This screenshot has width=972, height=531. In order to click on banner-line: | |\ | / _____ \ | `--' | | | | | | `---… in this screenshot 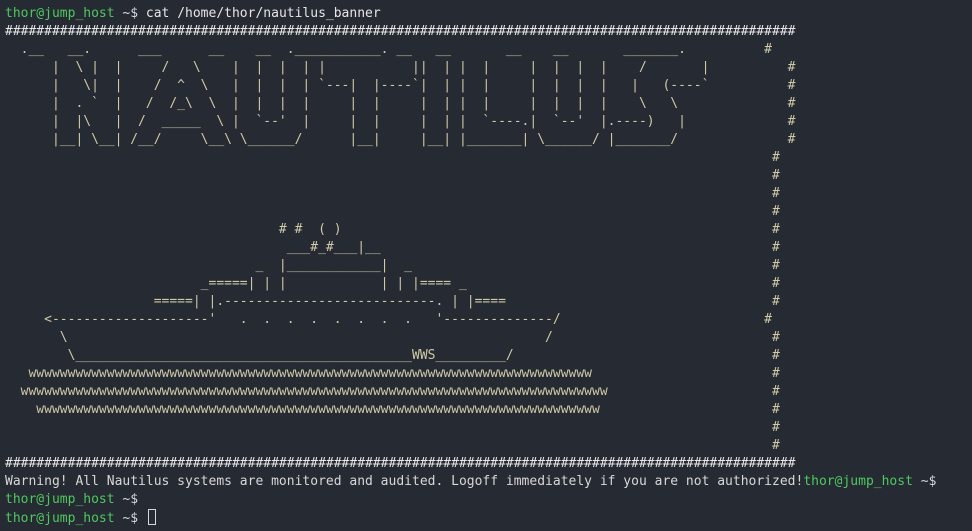, I will do `click(400, 121)`.